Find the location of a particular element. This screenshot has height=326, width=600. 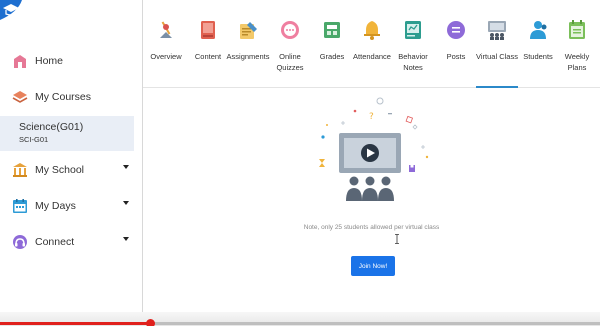

tab-overview: Overview is located at coordinates (166, 53).